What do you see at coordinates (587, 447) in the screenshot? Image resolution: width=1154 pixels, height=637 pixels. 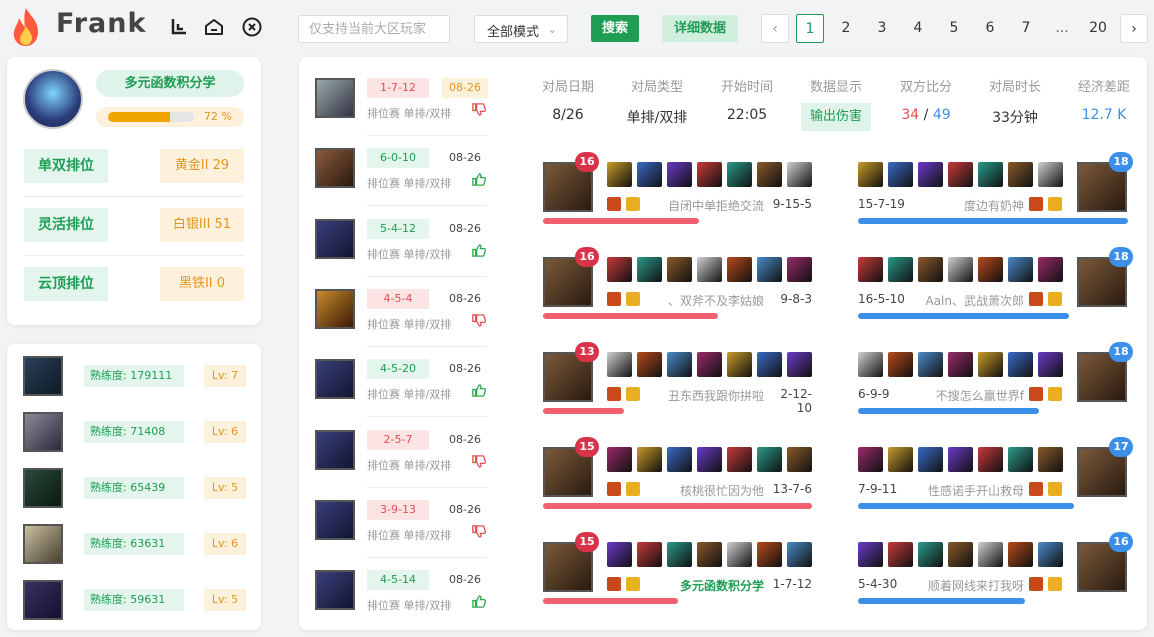 I see `player-level-badge: 15` at bounding box center [587, 447].